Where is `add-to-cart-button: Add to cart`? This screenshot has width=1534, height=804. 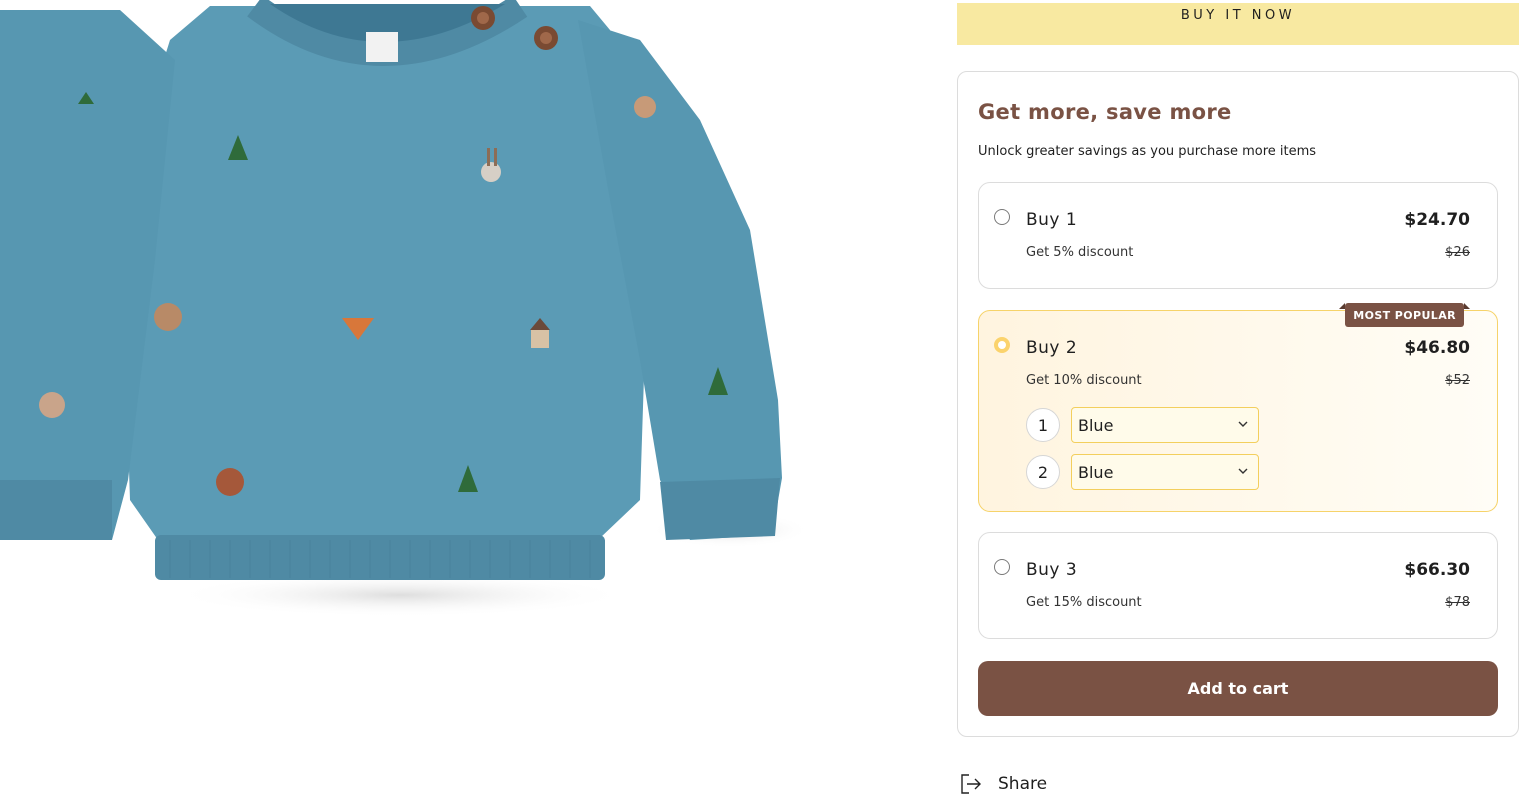
add-to-cart-button: Add to cart is located at coordinates (1238, 688).